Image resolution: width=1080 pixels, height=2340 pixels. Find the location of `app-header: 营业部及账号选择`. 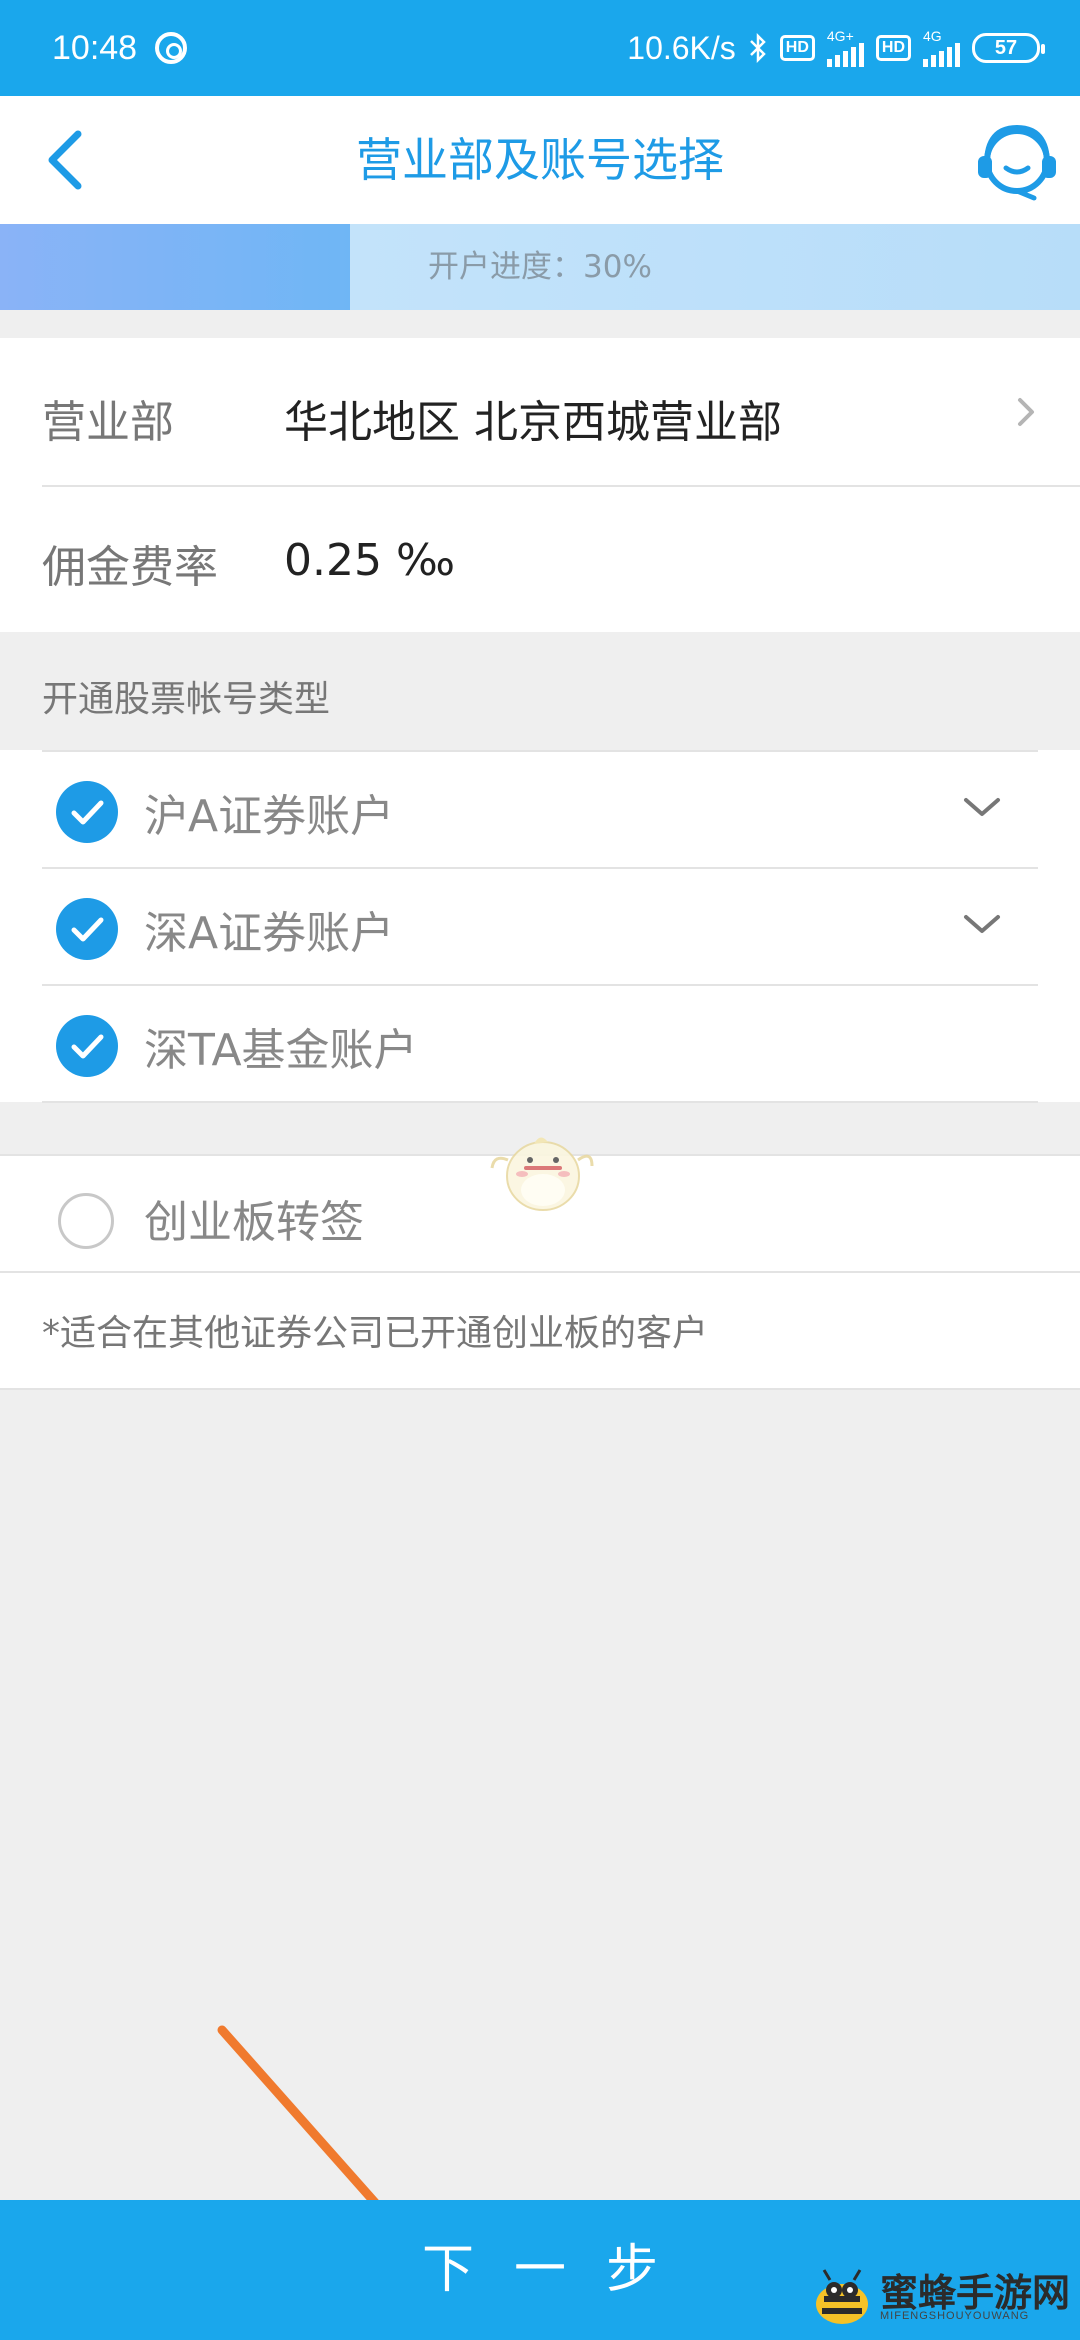

app-header: 营业部及账号选择 is located at coordinates (540, 160).